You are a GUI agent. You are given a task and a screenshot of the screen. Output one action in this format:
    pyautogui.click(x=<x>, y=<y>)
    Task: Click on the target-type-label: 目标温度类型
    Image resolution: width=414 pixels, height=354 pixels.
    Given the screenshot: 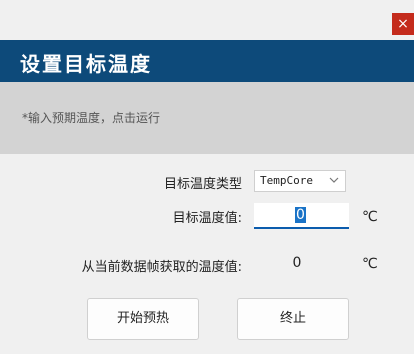 What is the action you would take?
    pyautogui.click(x=202, y=184)
    